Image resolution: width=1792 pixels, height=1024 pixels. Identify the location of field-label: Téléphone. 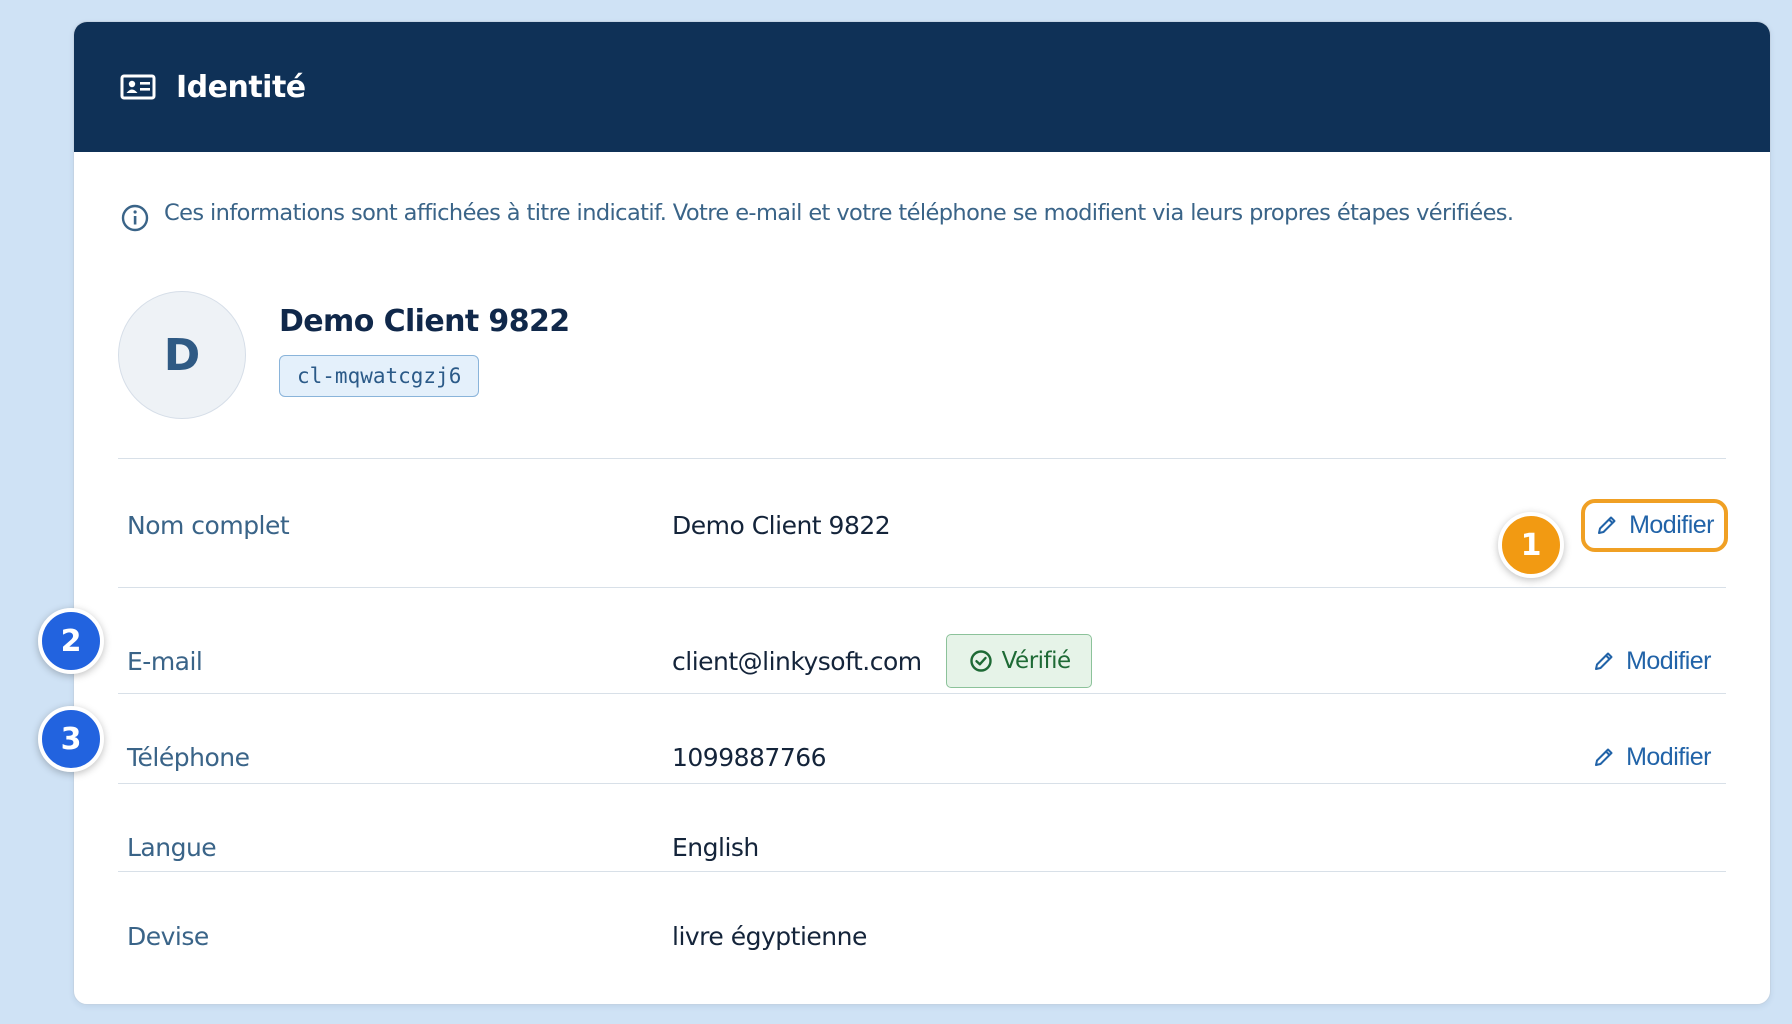
(188, 757).